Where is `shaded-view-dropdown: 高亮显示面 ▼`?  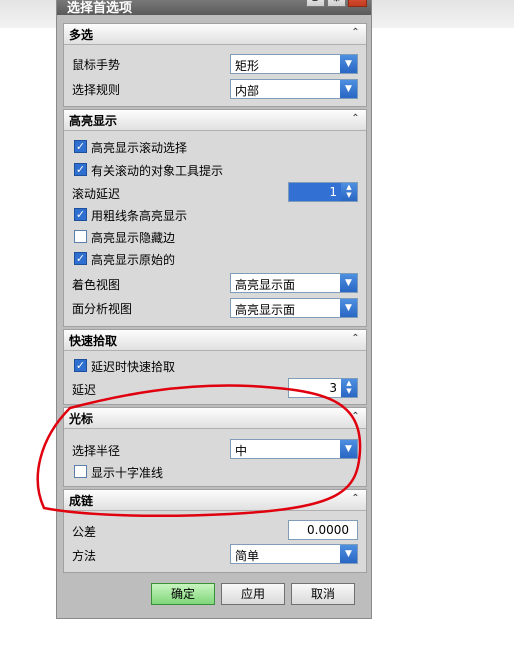 shaded-view-dropdown: 高亮显示面 ▼ is located at coordinates (294, 283).